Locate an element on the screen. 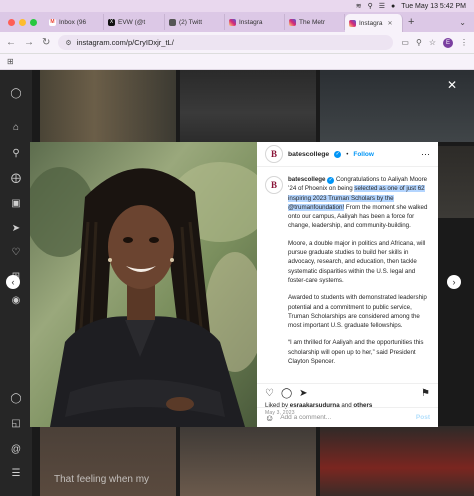 The height and width of the screenshot is (496, 474). maximize-window-button is located at coordinates (33, 22).